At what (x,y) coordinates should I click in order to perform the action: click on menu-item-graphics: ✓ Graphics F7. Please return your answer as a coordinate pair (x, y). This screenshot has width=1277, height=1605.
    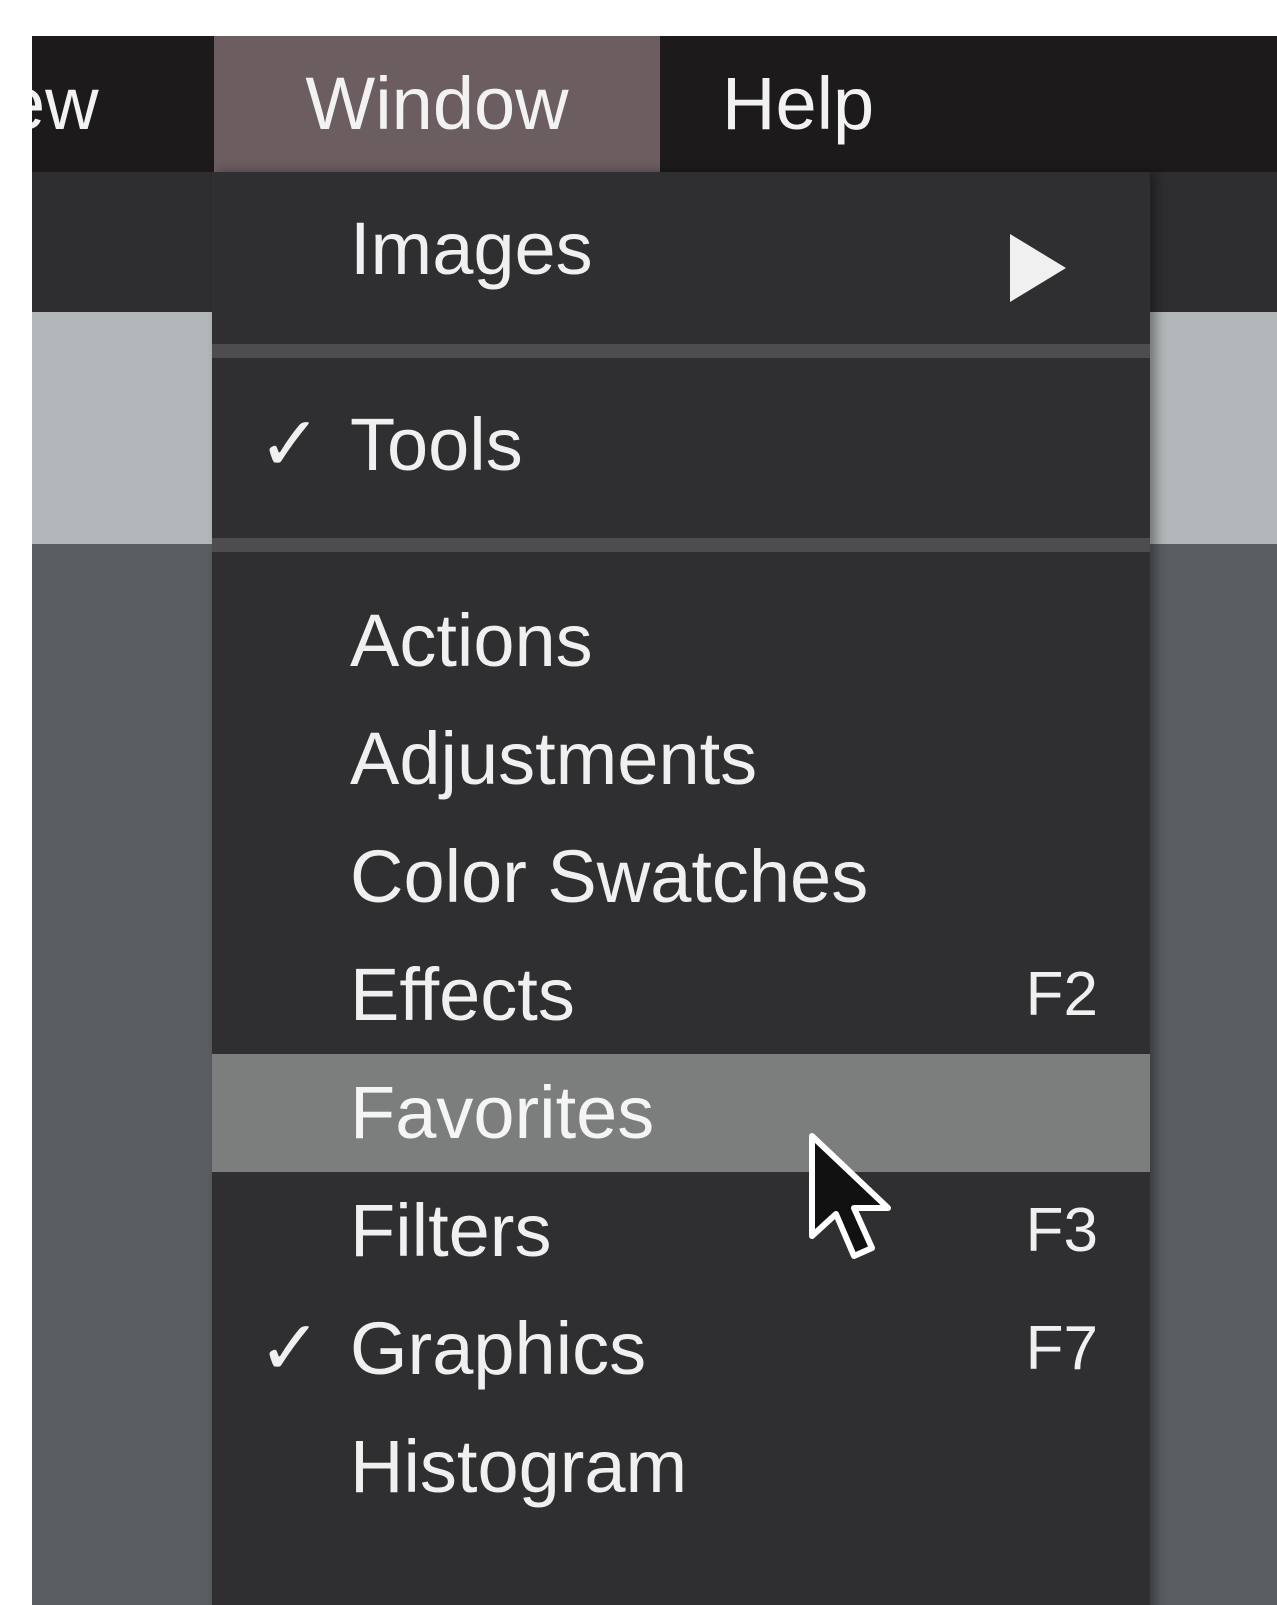
    Looking at the image, I should click on (681, 1349).